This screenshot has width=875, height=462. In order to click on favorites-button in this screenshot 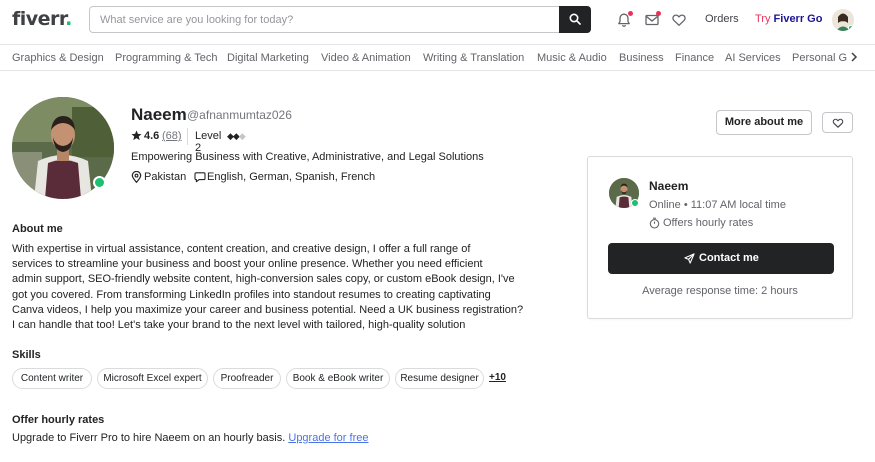, I will do `click(679, 20)`.